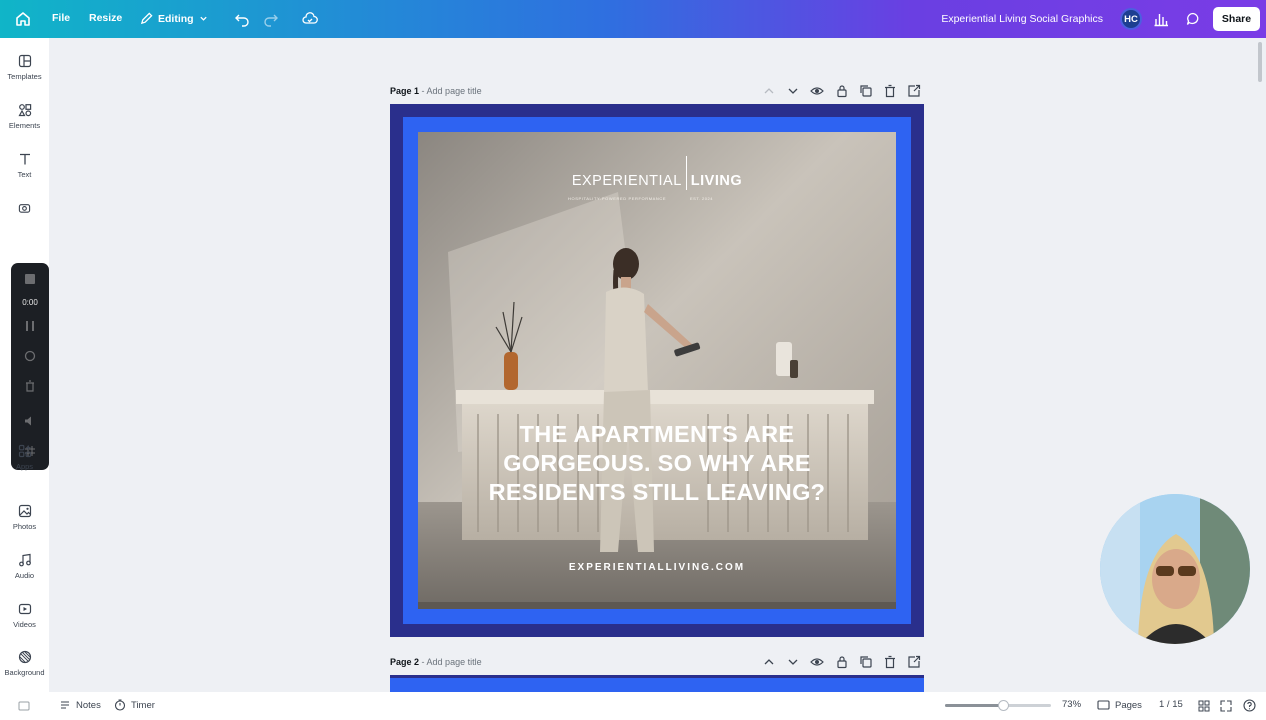 This screenshot has height=720, width=1266. I want to click on zoom-slider-handle, so click(1004, 705).